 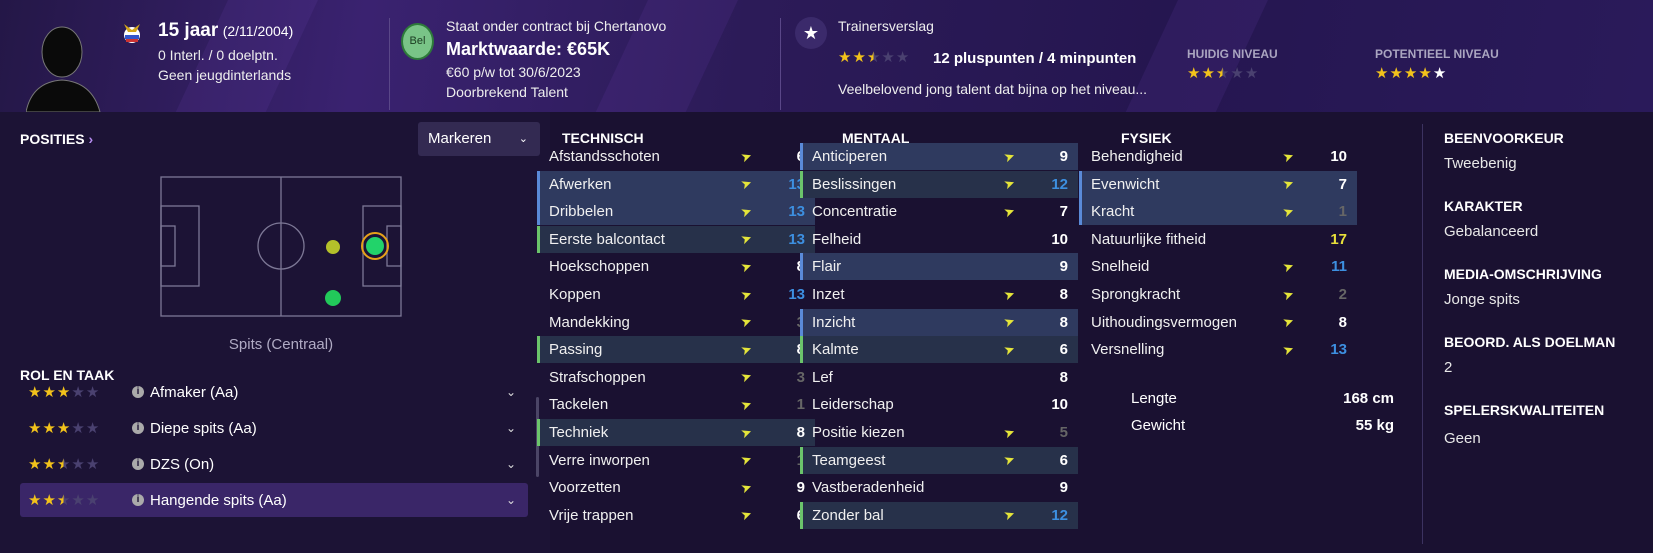 What do you see at coordinates (274, 428) in the screenshot?
I see `role-row: ★ ★ ★ ★ ★ i Diepe spits (Aa) ⌄` at bounding box center [274, 428].